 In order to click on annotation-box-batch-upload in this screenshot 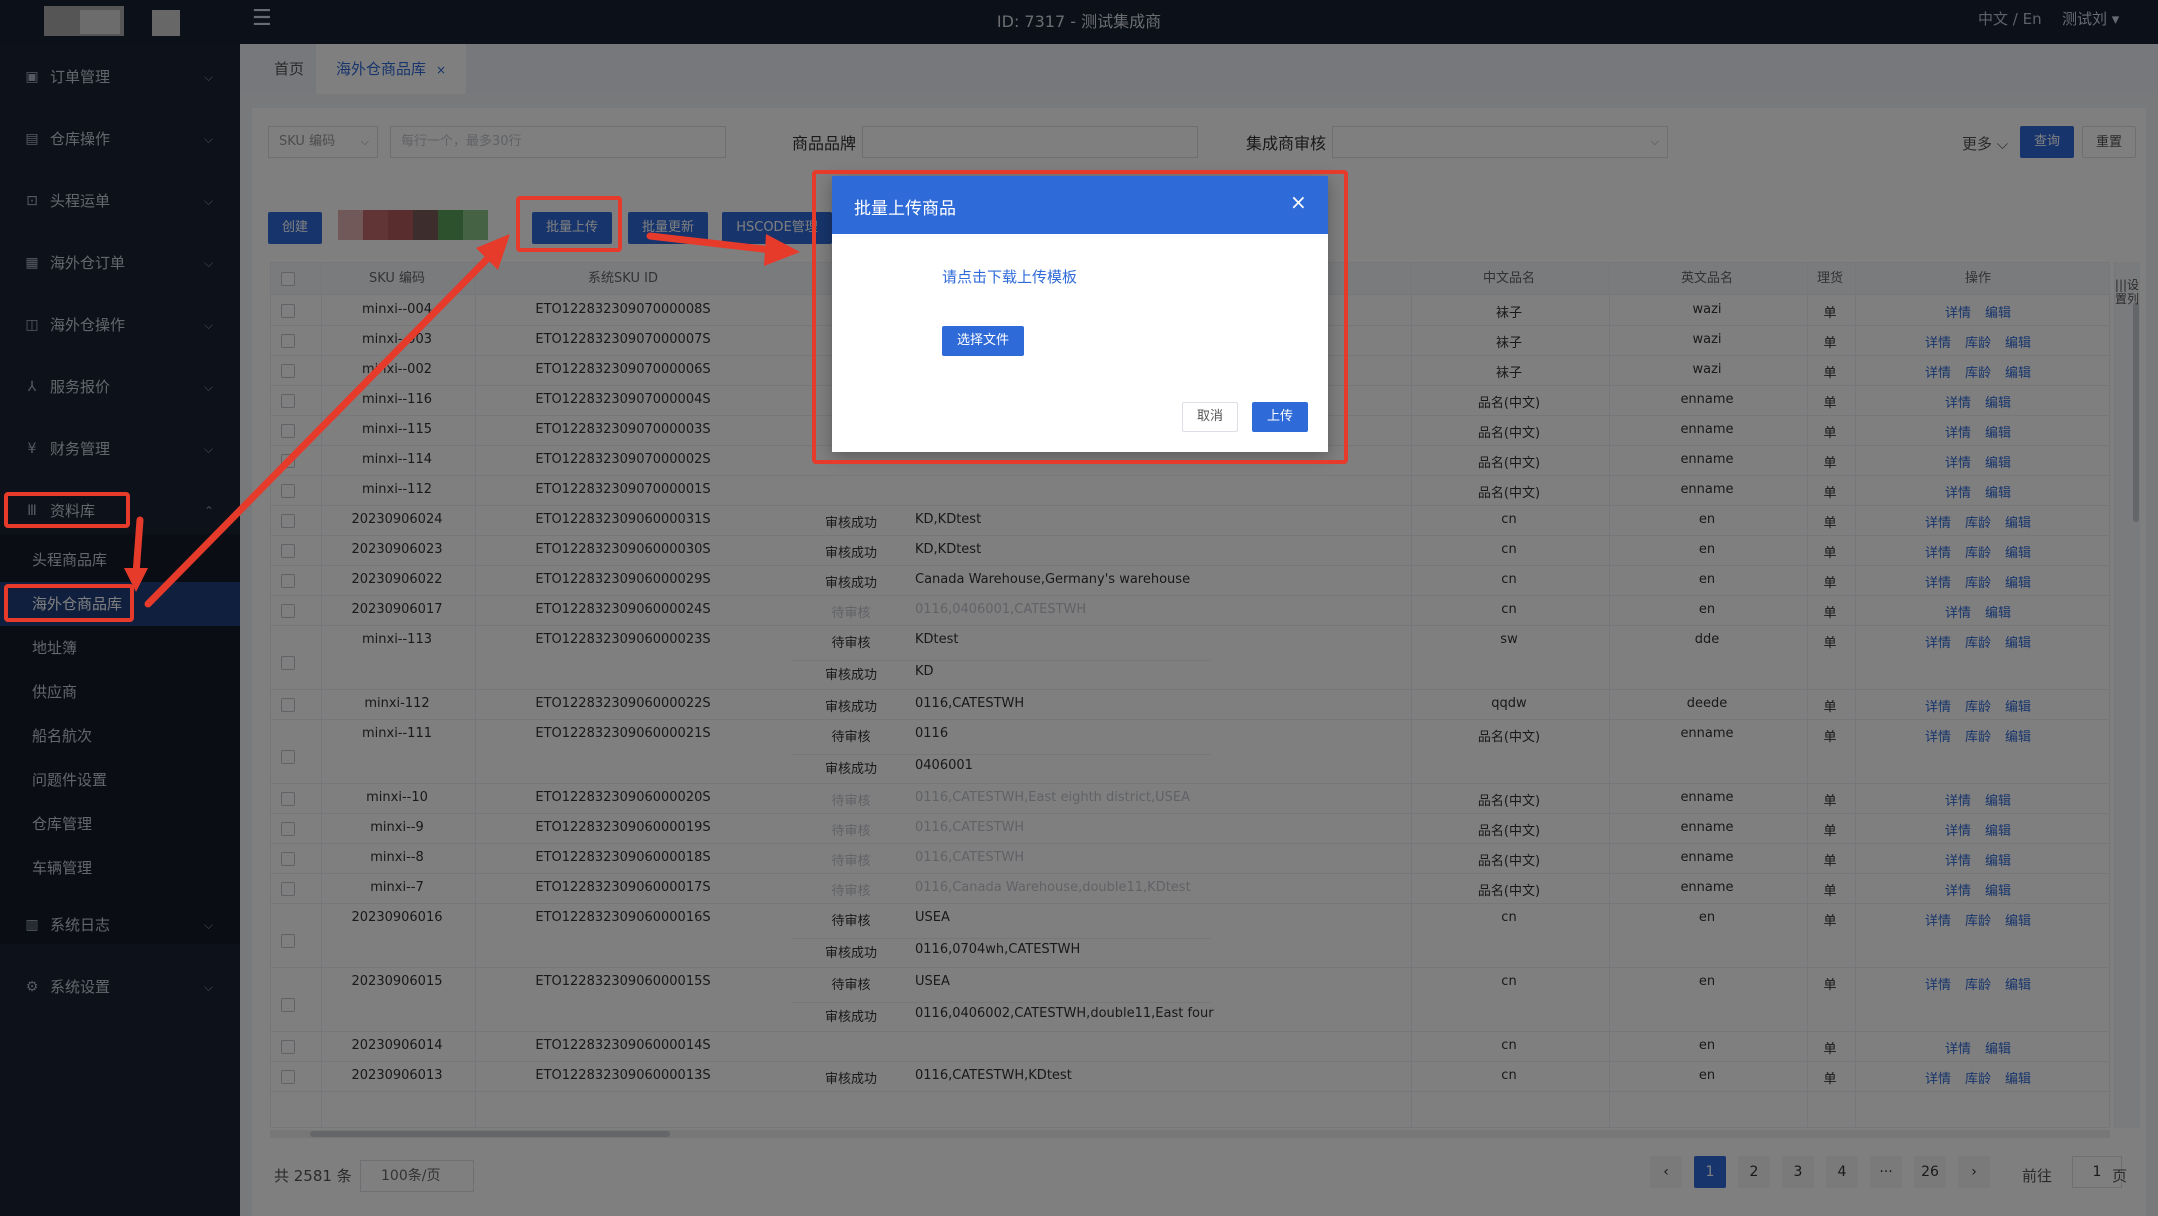, I will do `click(569, 224)`.